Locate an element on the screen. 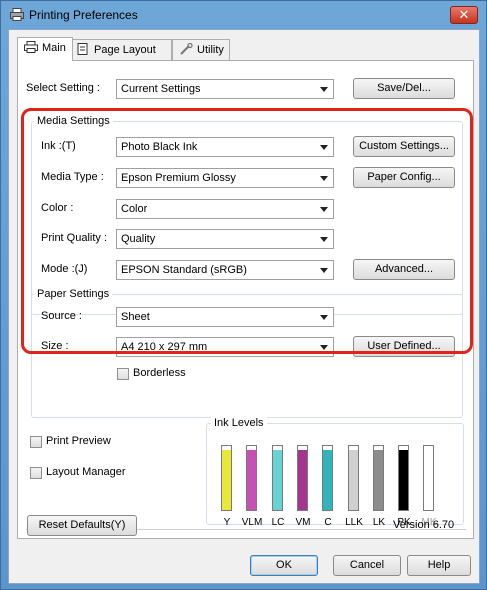 The image size is (487, 590). ink-label-lc: LC is located at coordinates (278, 522).